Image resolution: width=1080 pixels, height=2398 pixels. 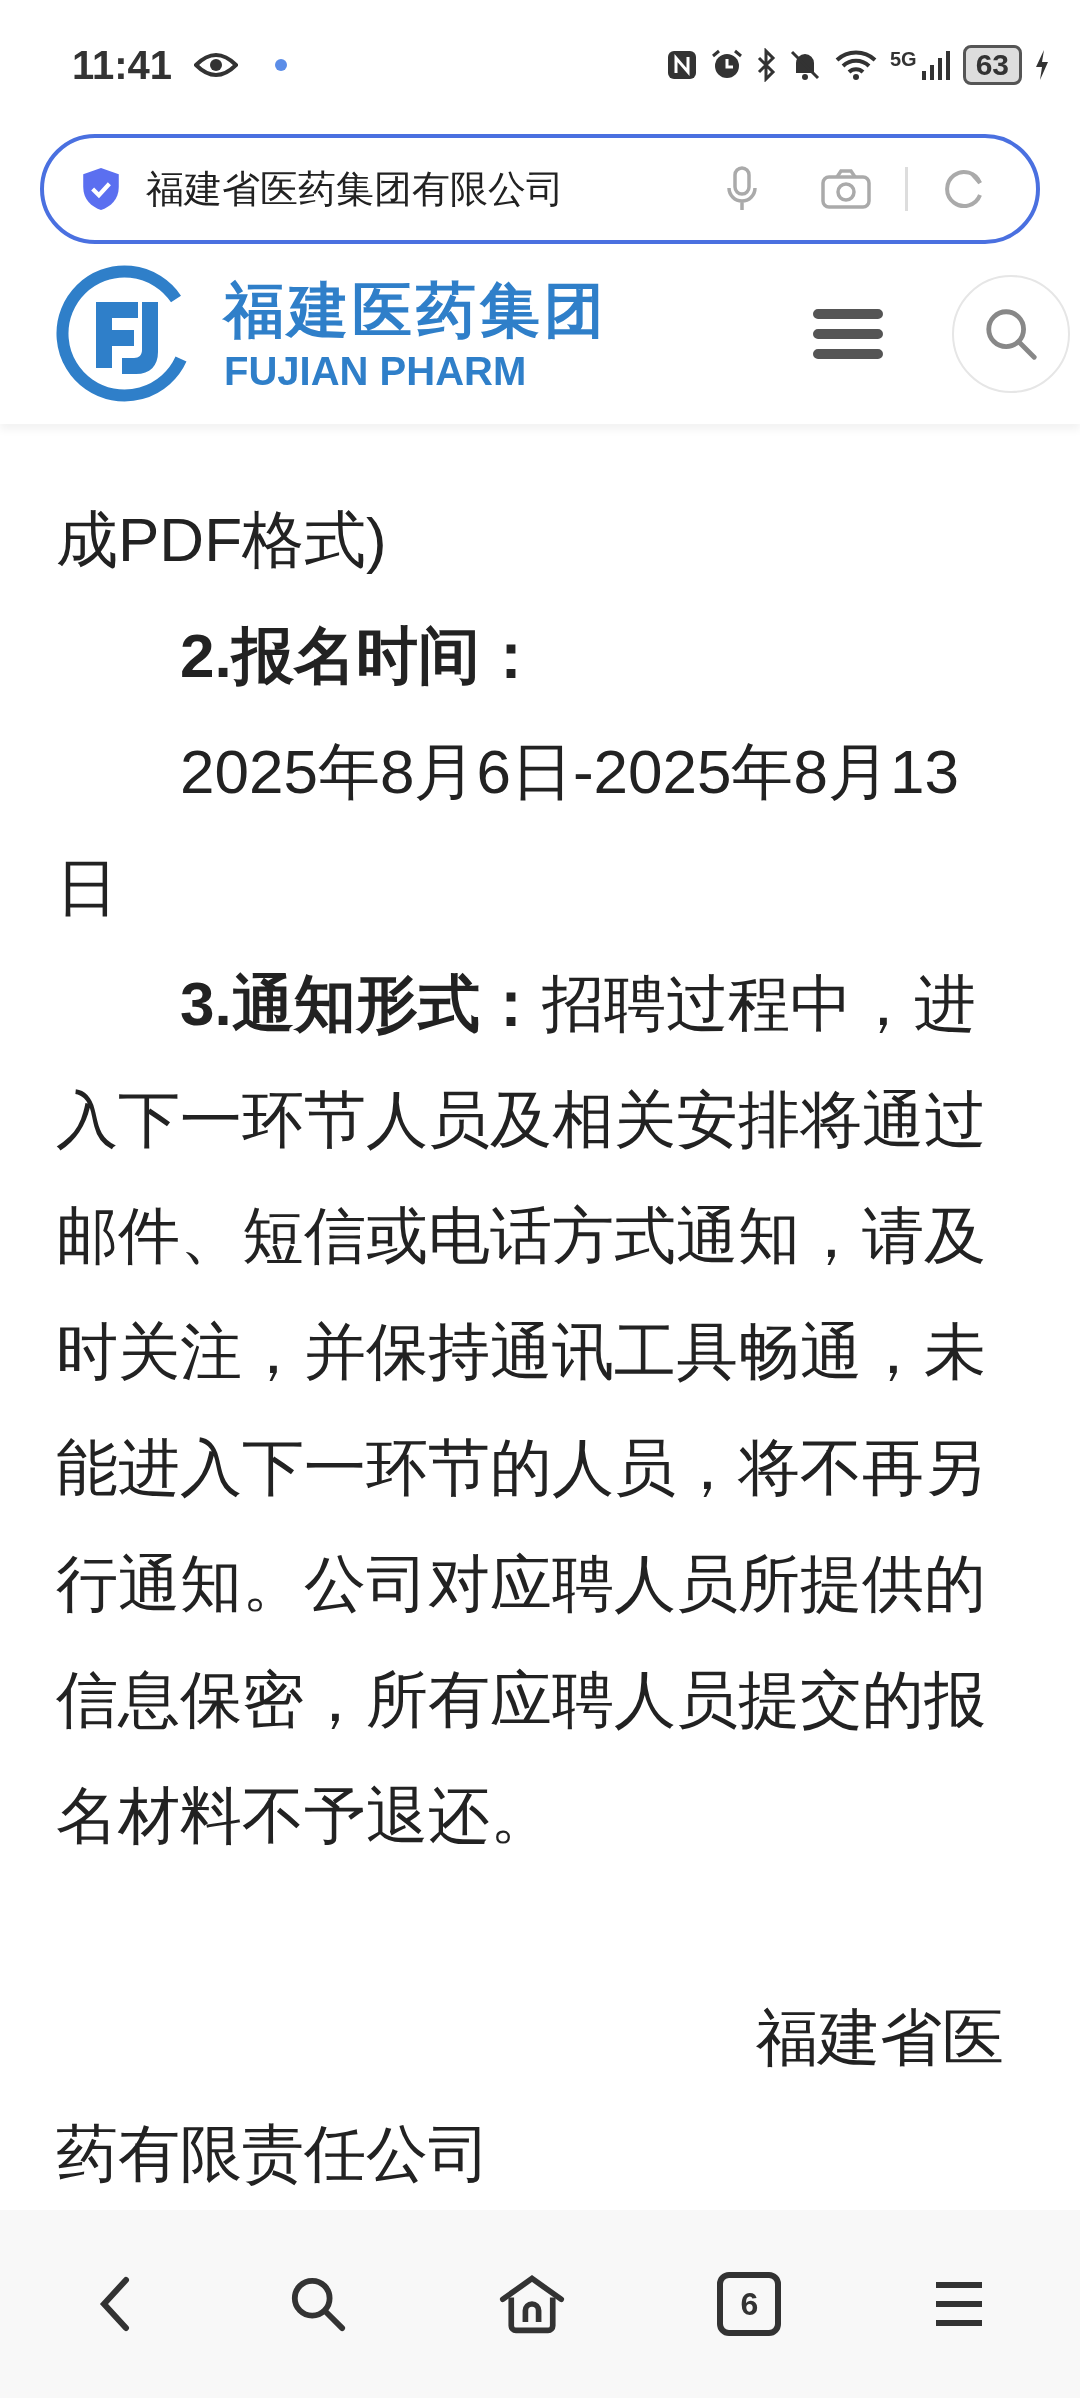 I want to click on logo-subtitle: FUJIAN PHARM, so click(x=376, y=371).